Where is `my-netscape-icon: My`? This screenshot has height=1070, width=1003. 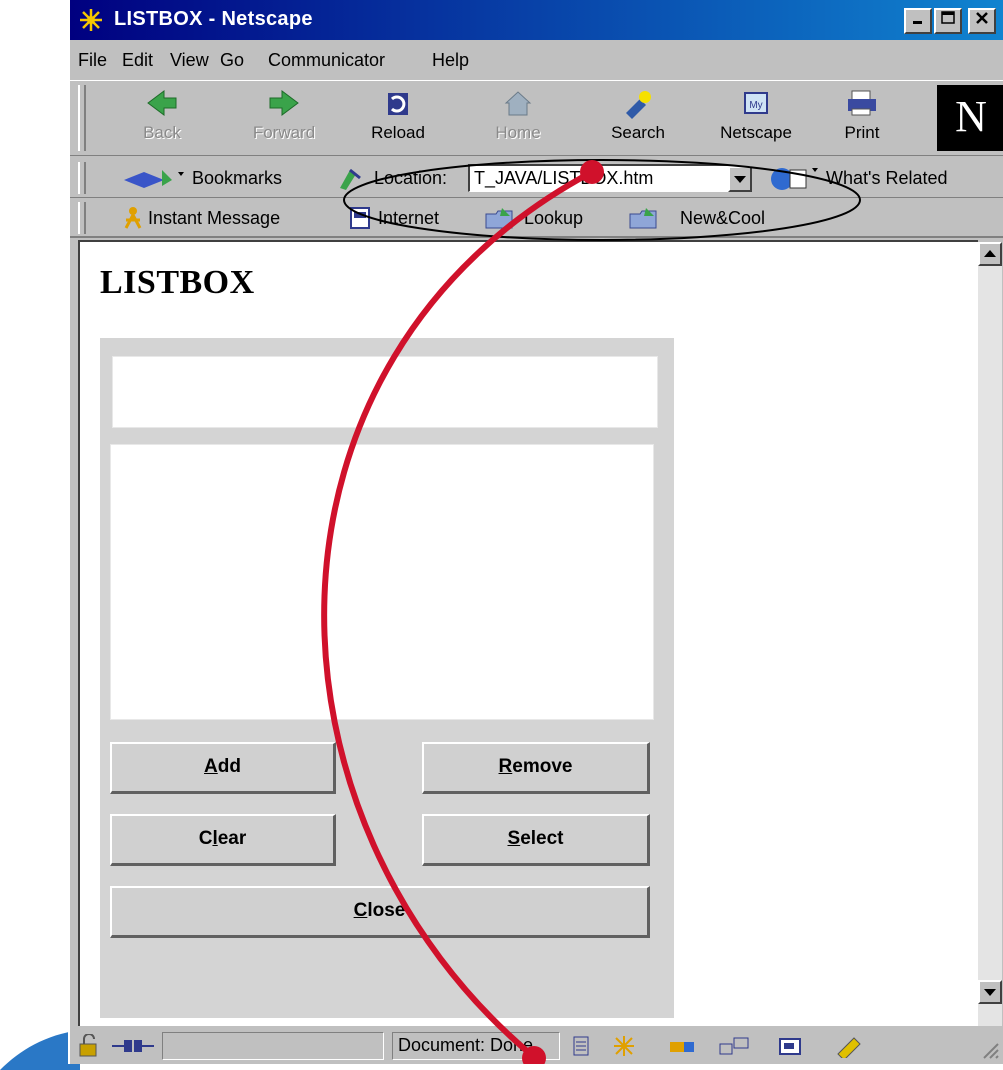 my-netscape-icon: My is located at coordinates (756, 103).